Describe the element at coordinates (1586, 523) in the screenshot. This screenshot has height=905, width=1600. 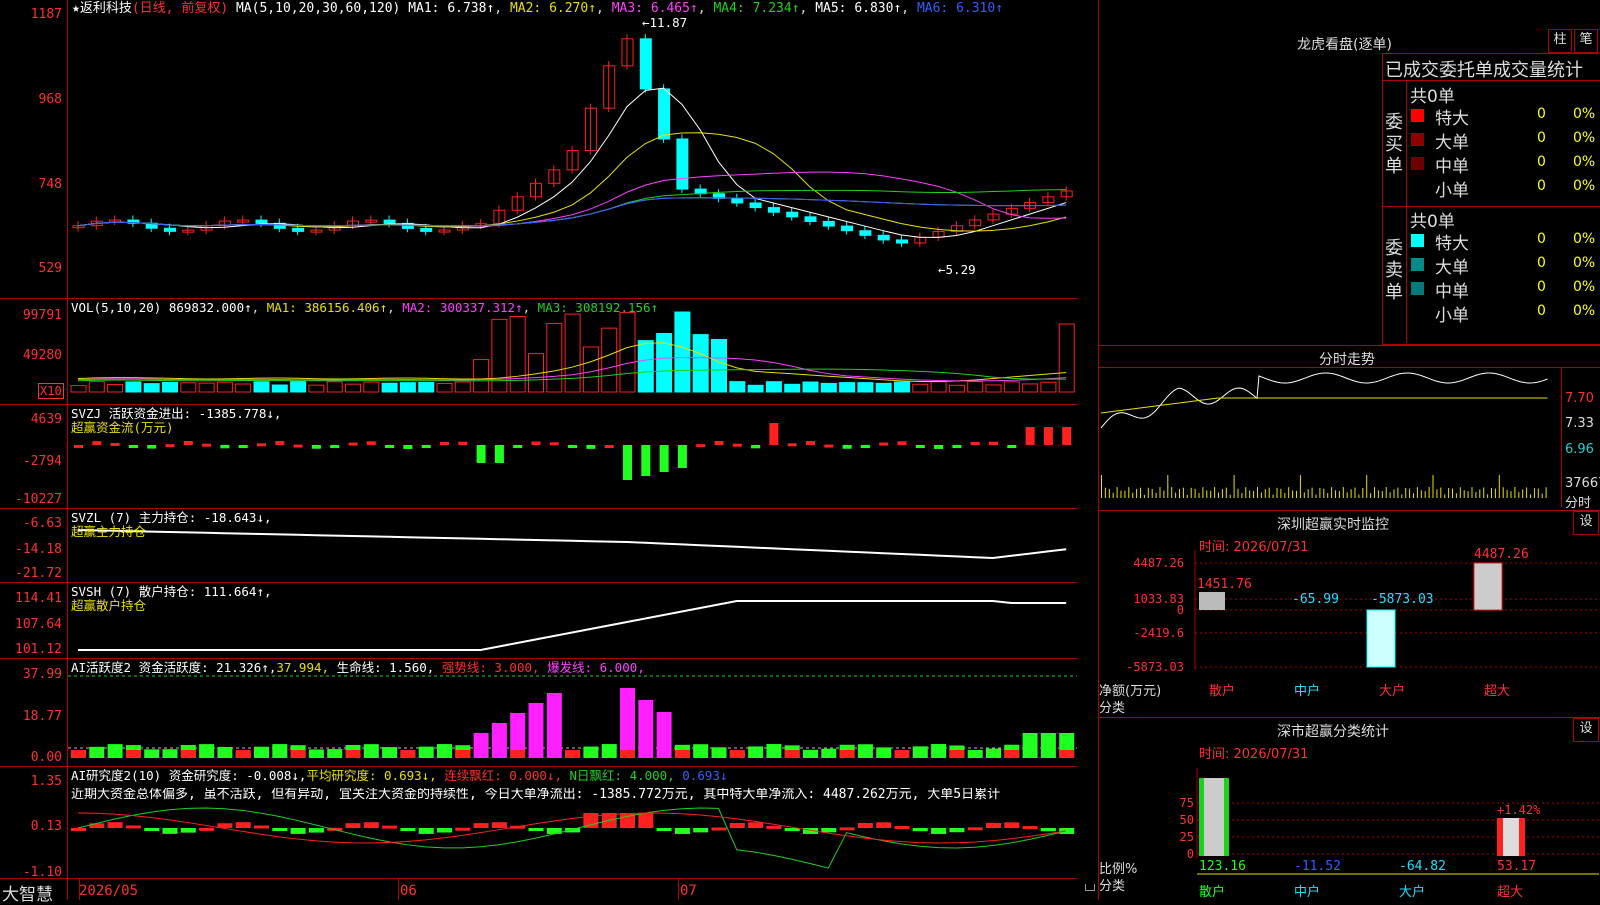
I see `monitor-settings-button: 设` at that location.